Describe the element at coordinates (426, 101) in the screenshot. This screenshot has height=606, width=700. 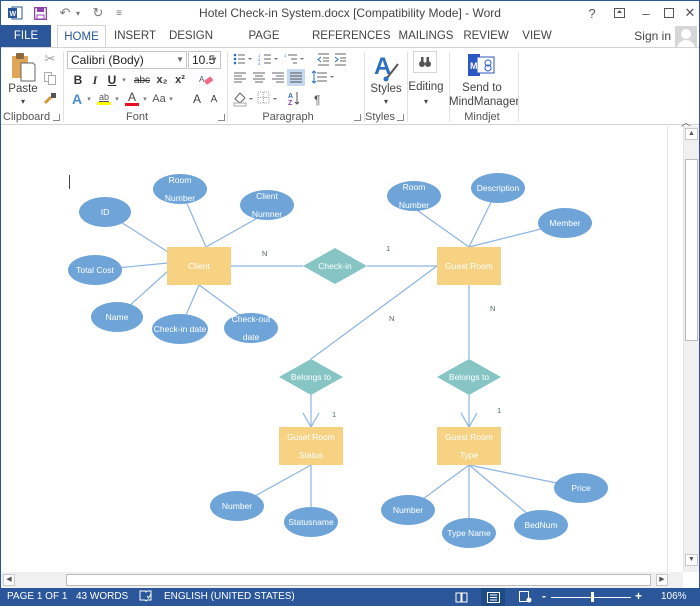
I see `editing-dropdown-icon: ▾` at that location.